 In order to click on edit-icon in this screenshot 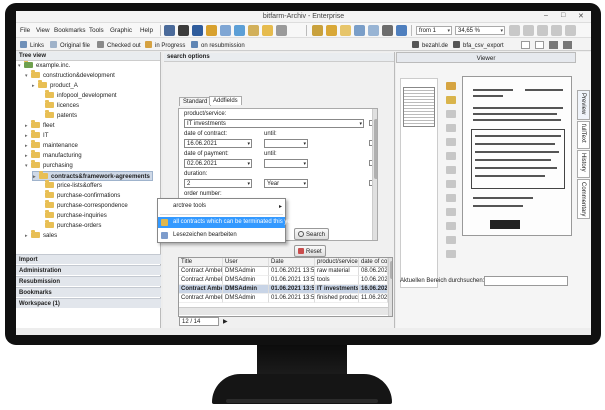, I will do `click(317, 30)`.